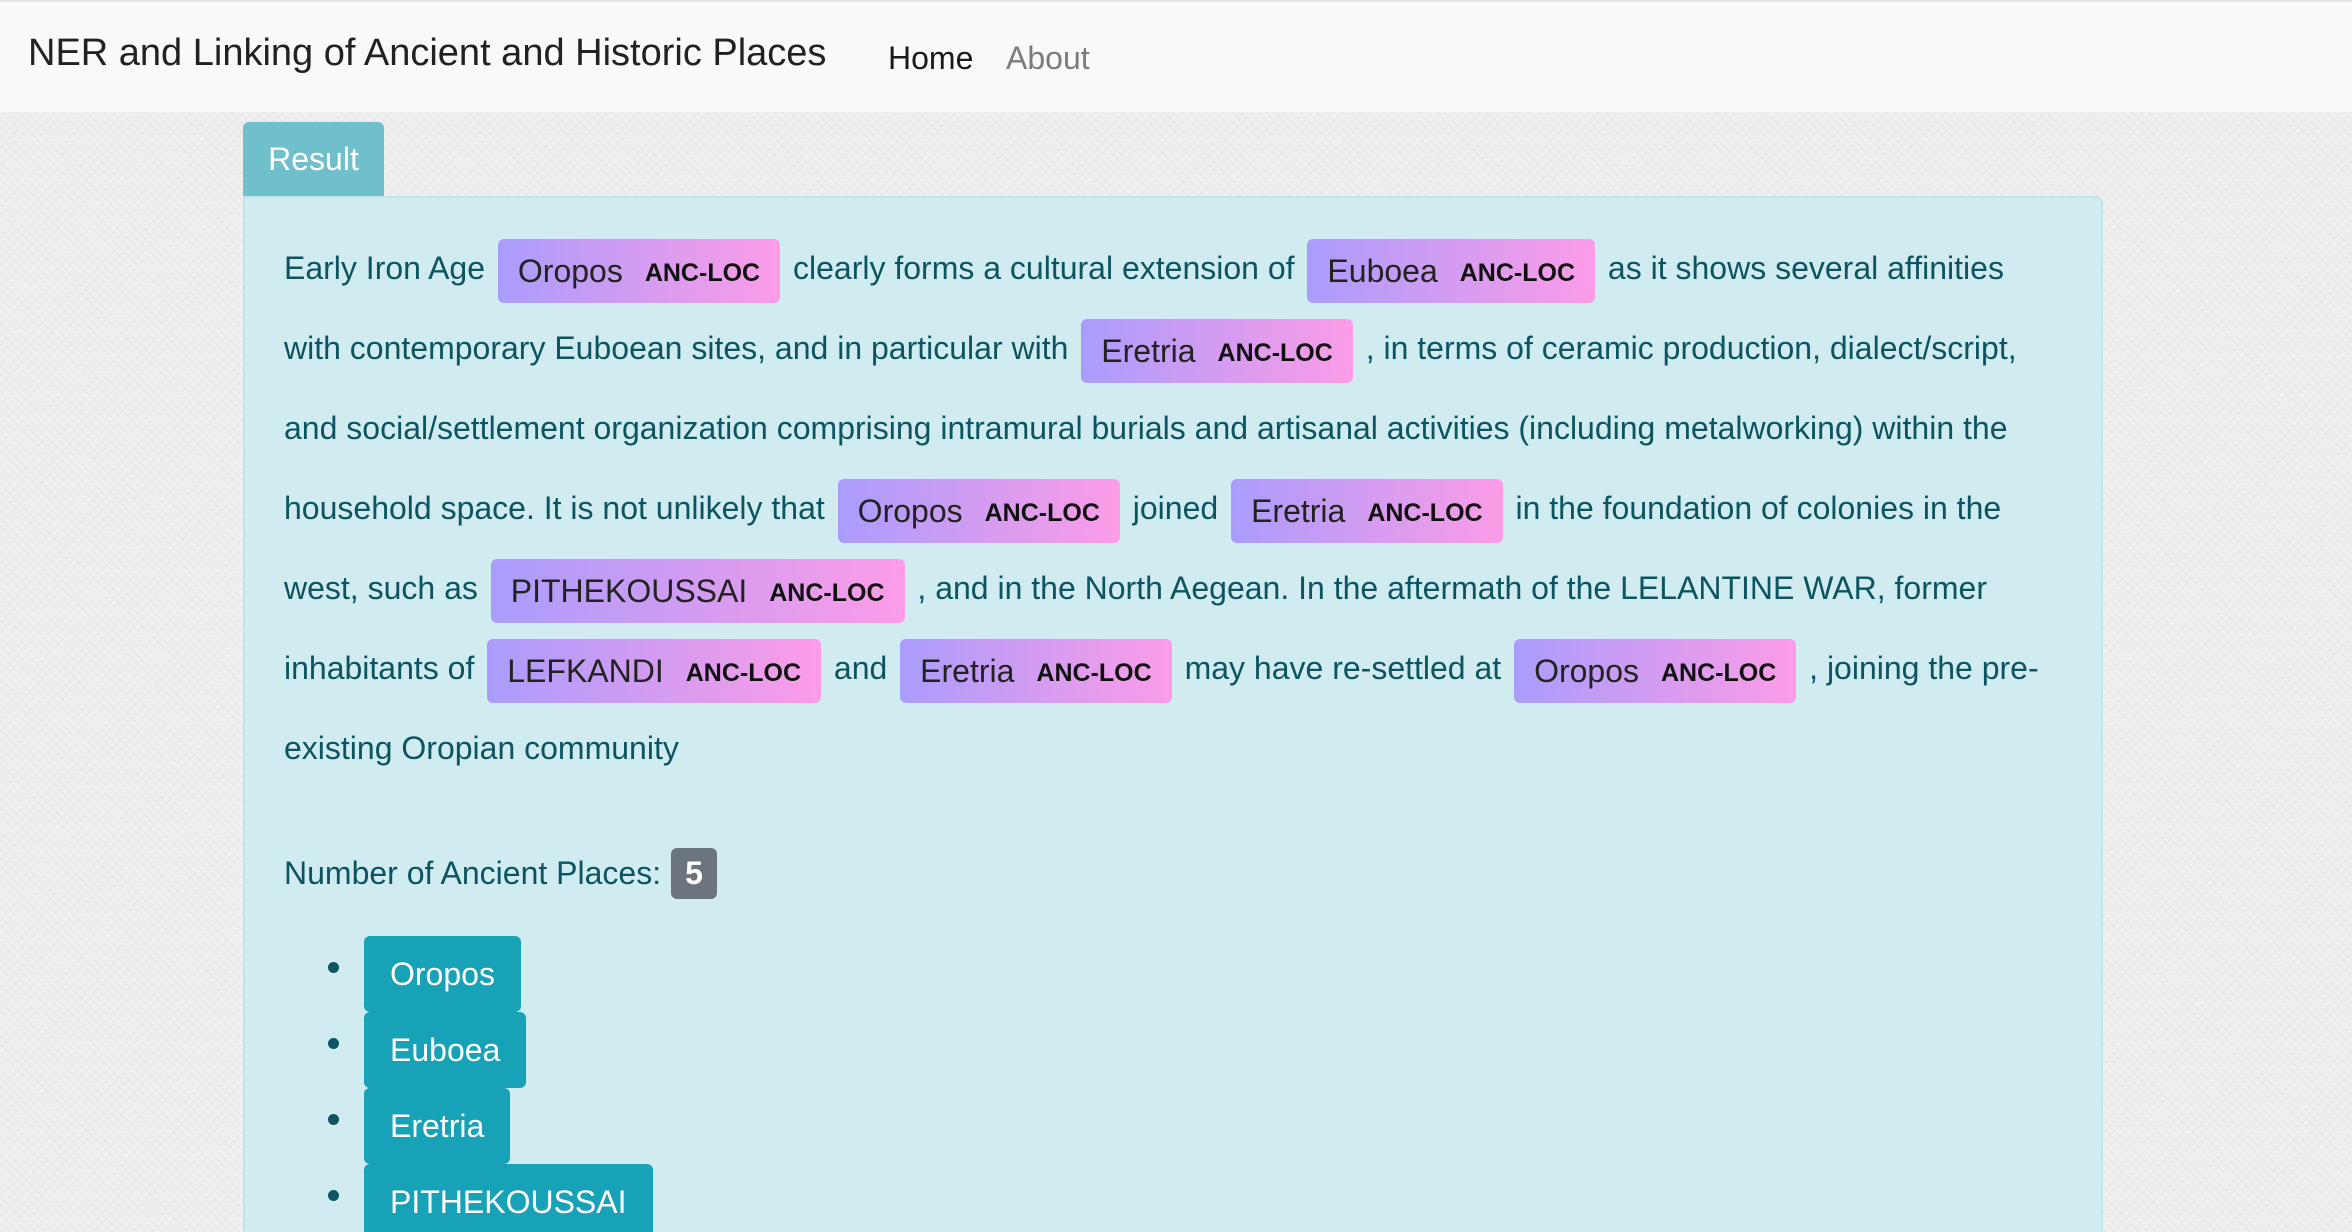 The image size is (2352, 1232). What do you see at coordinates (629, 590) in the screenshot?
I see `entity-text: PITHEKOUSSAI` at bounding box center [629, 590].